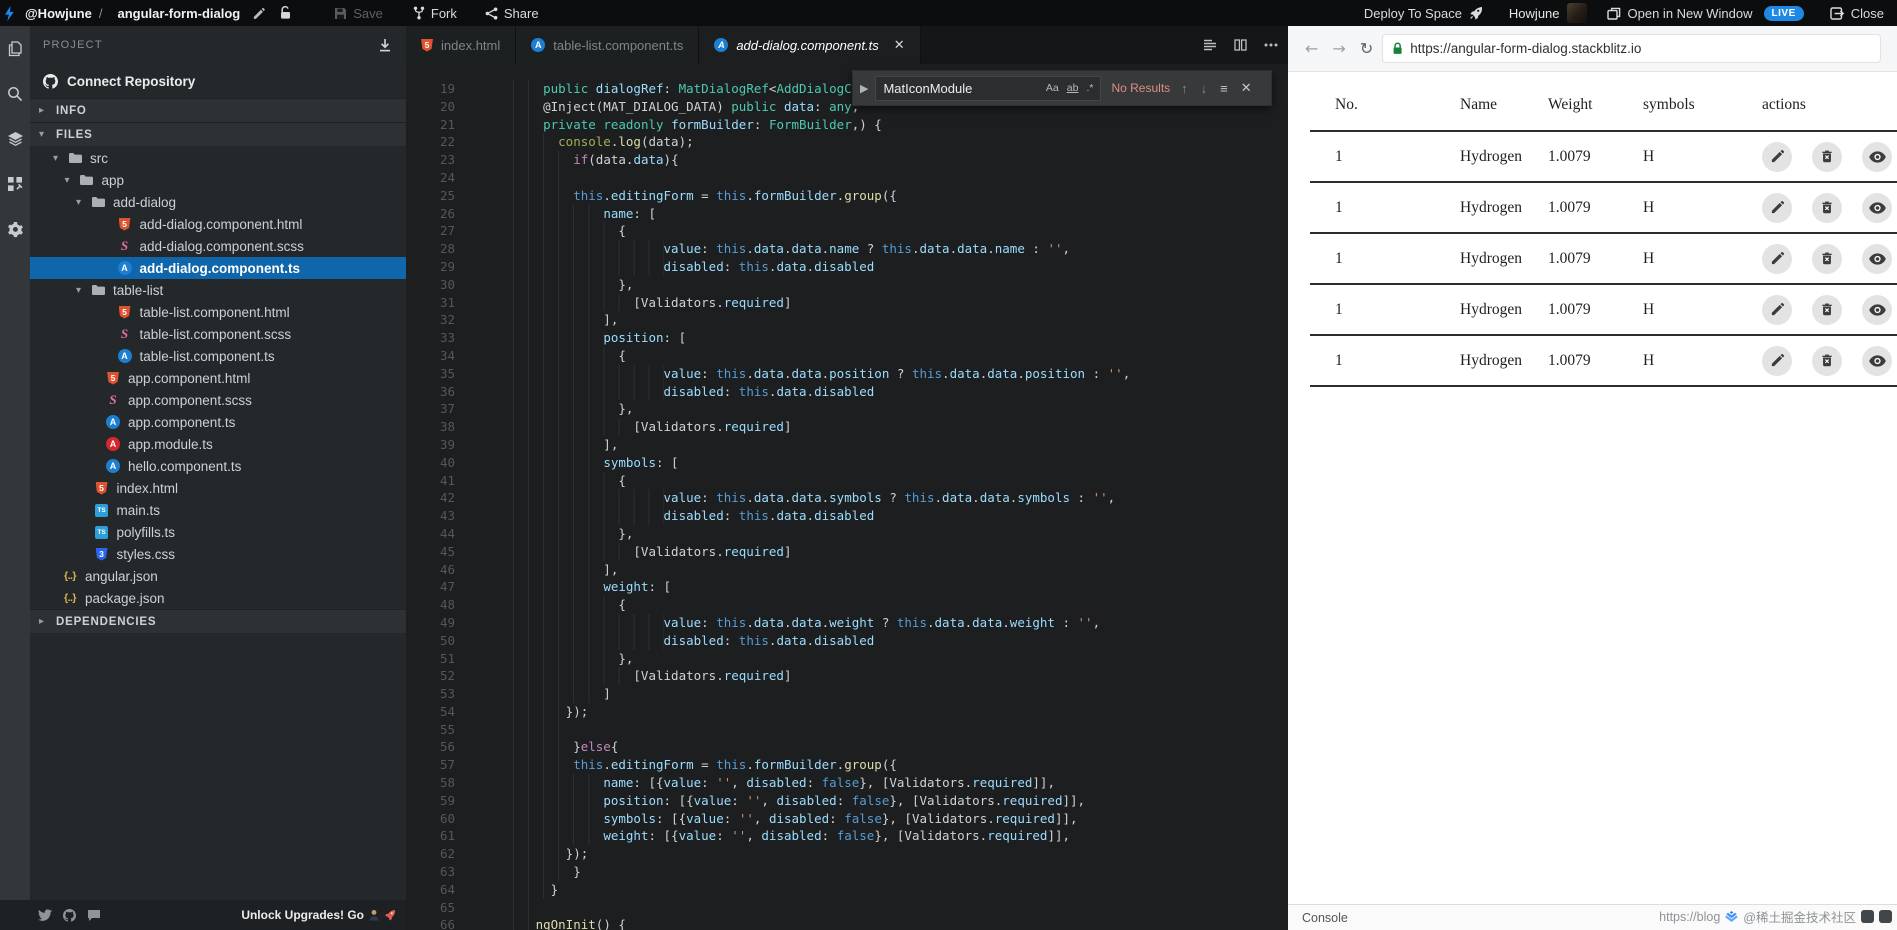  I want to click on project-files-icon, so click(15, 49).